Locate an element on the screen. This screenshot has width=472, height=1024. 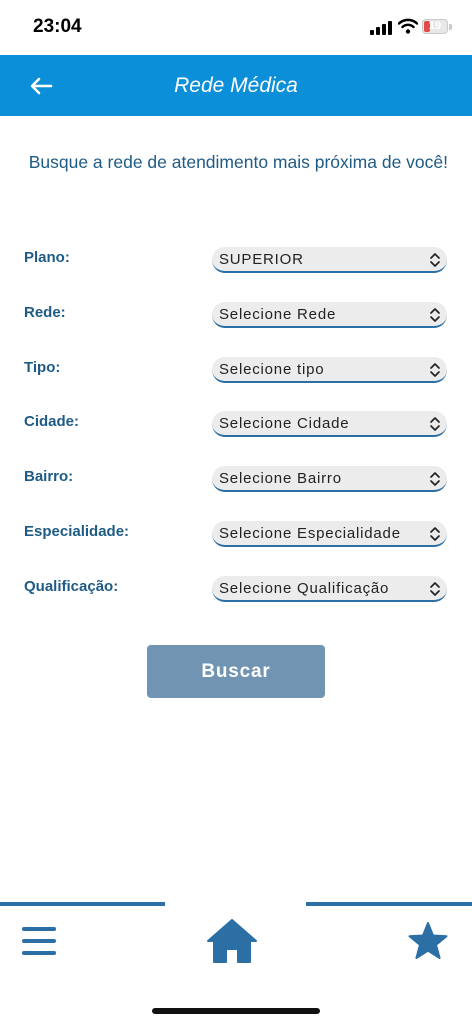
page-title: Rede Médica is located at coordinates (236, 85).